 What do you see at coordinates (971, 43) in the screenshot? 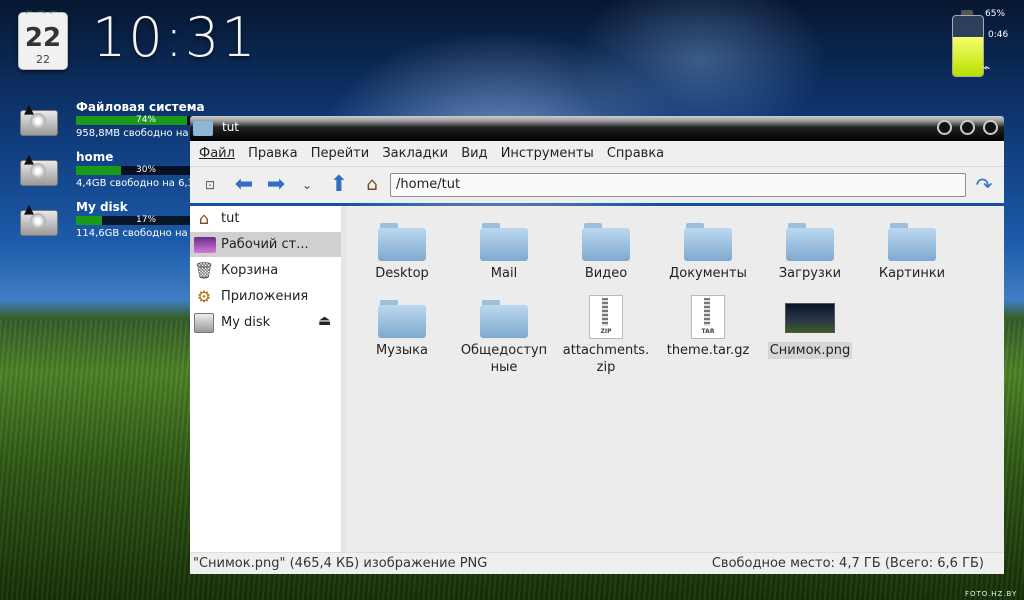
I see `battery-icon: ⌁` at bounding box center [971, 43].